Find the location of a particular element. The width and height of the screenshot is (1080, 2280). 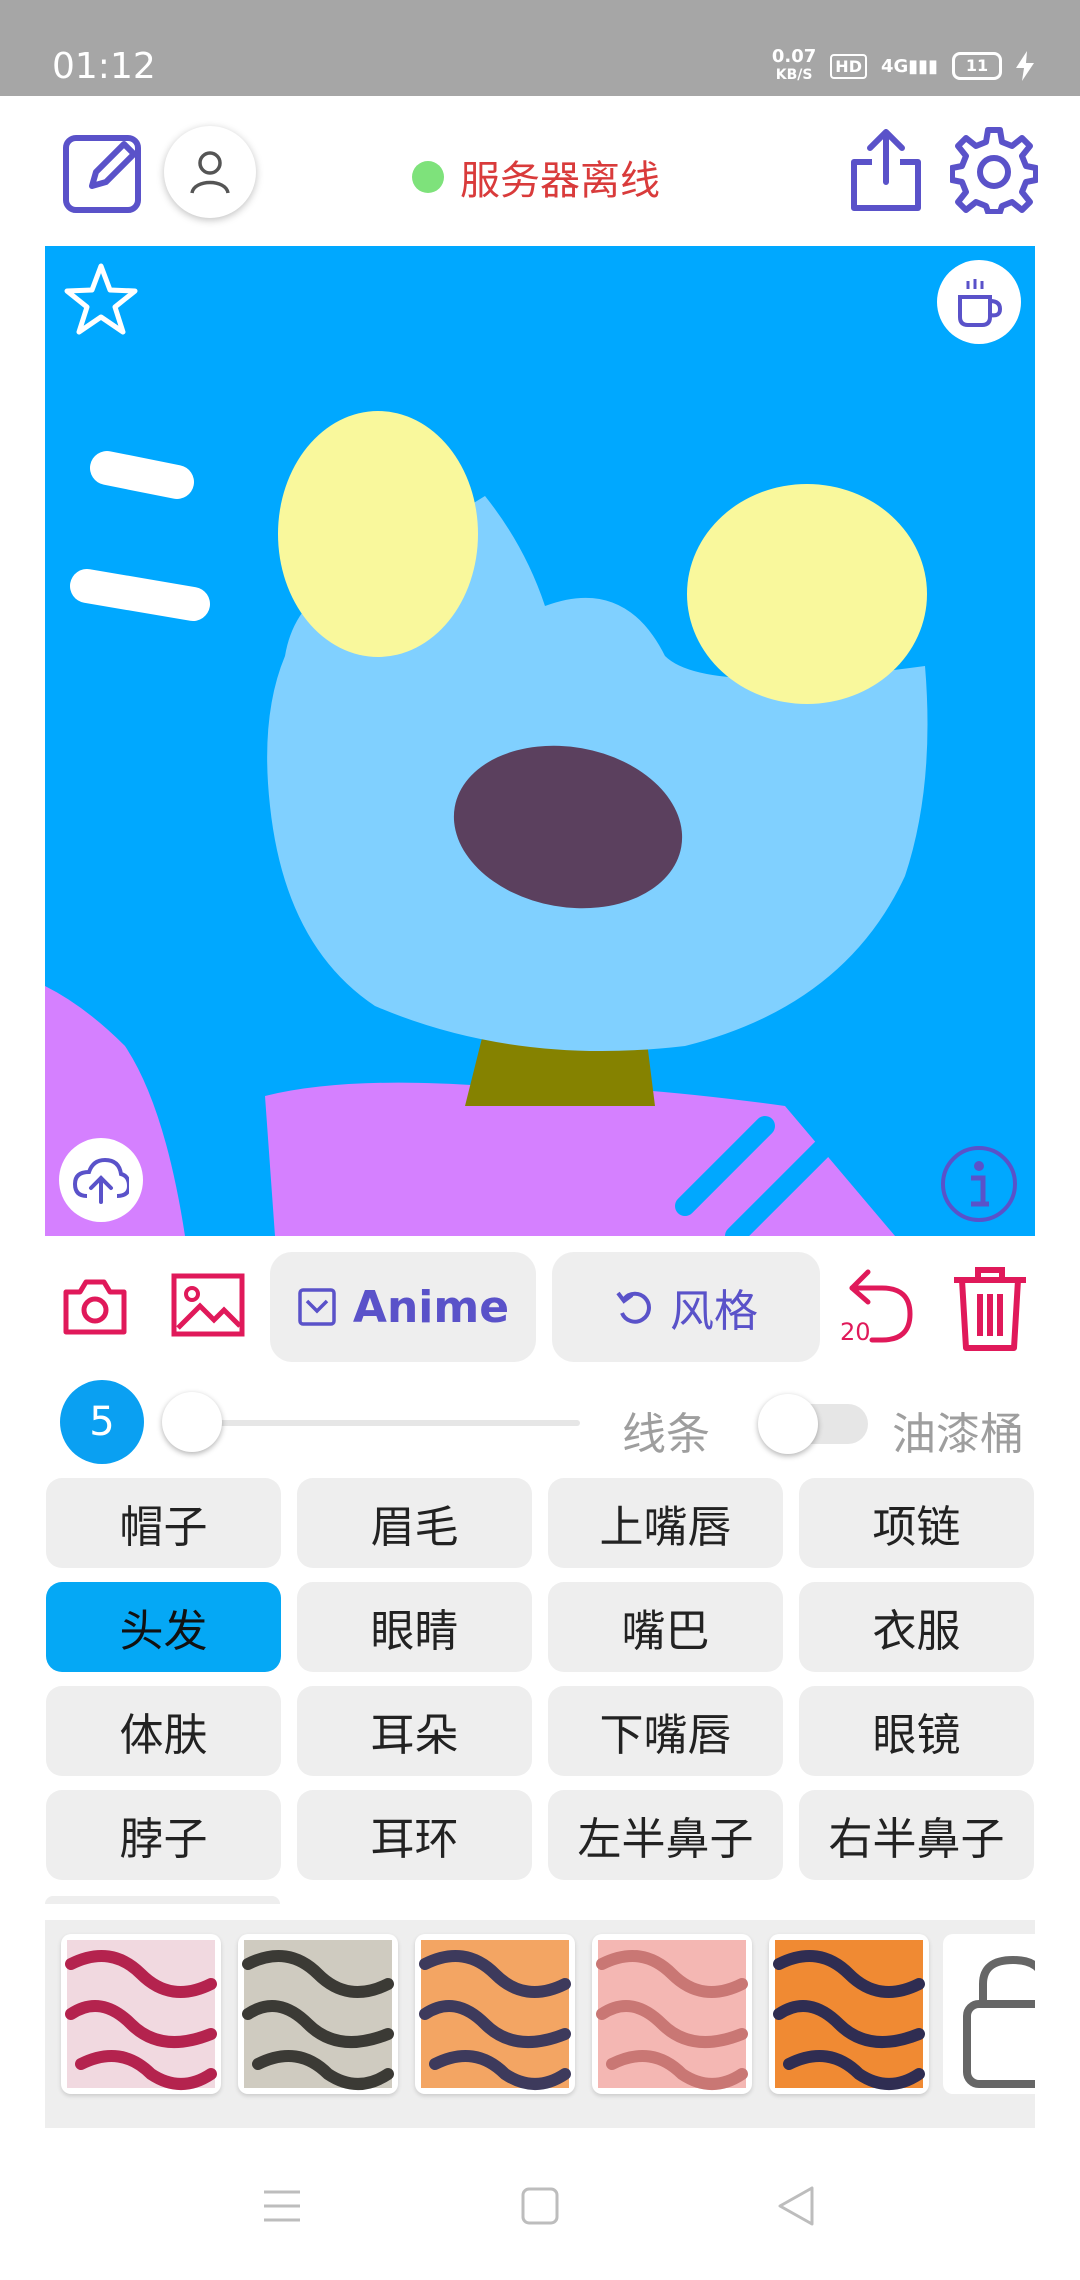

info-button is located at coordinates (979, 1184).